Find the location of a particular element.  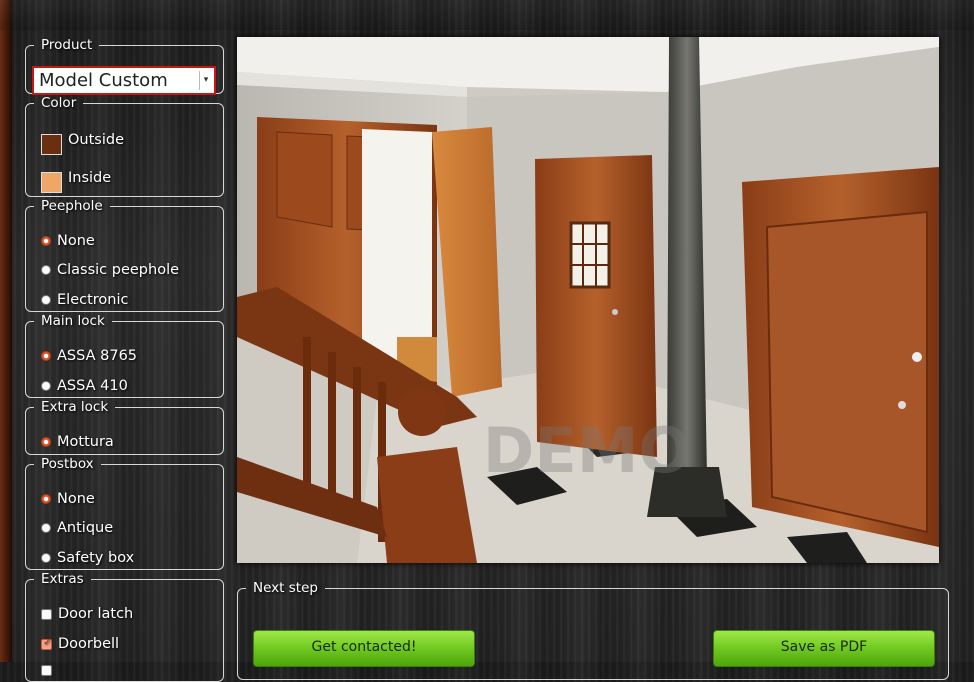

main-lock-option-assa-410: ASSA 410 is located at coordinates (84, 386).